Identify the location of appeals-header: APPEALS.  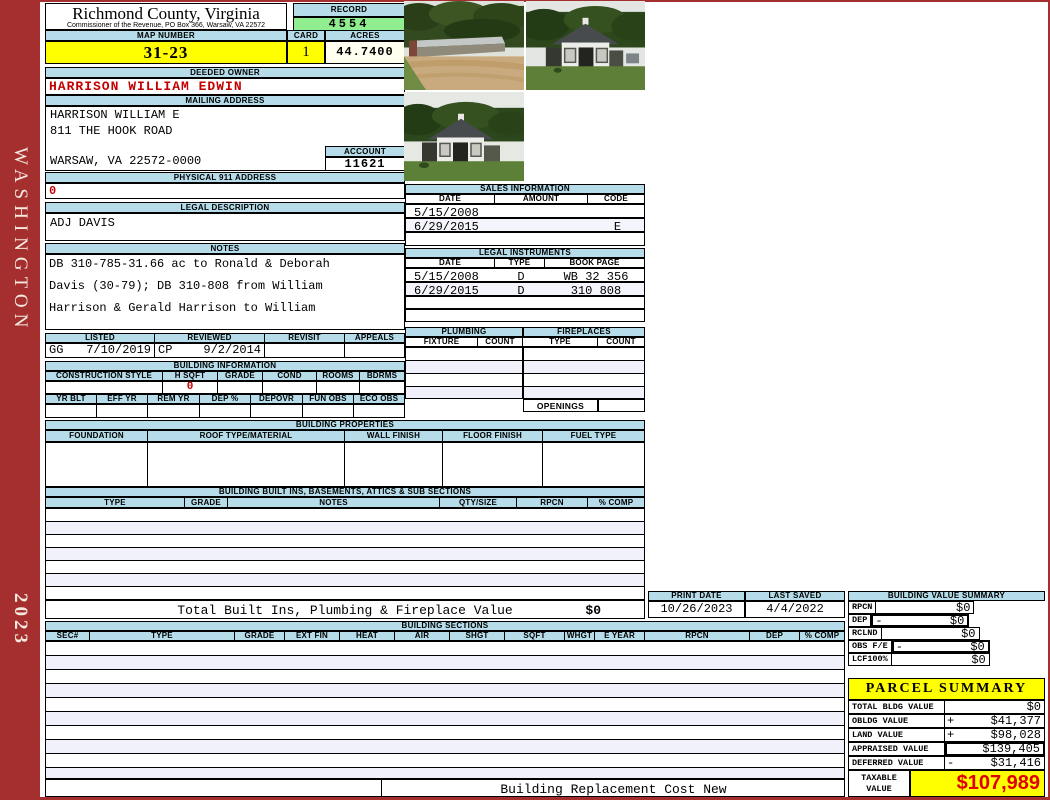
(375, 338).